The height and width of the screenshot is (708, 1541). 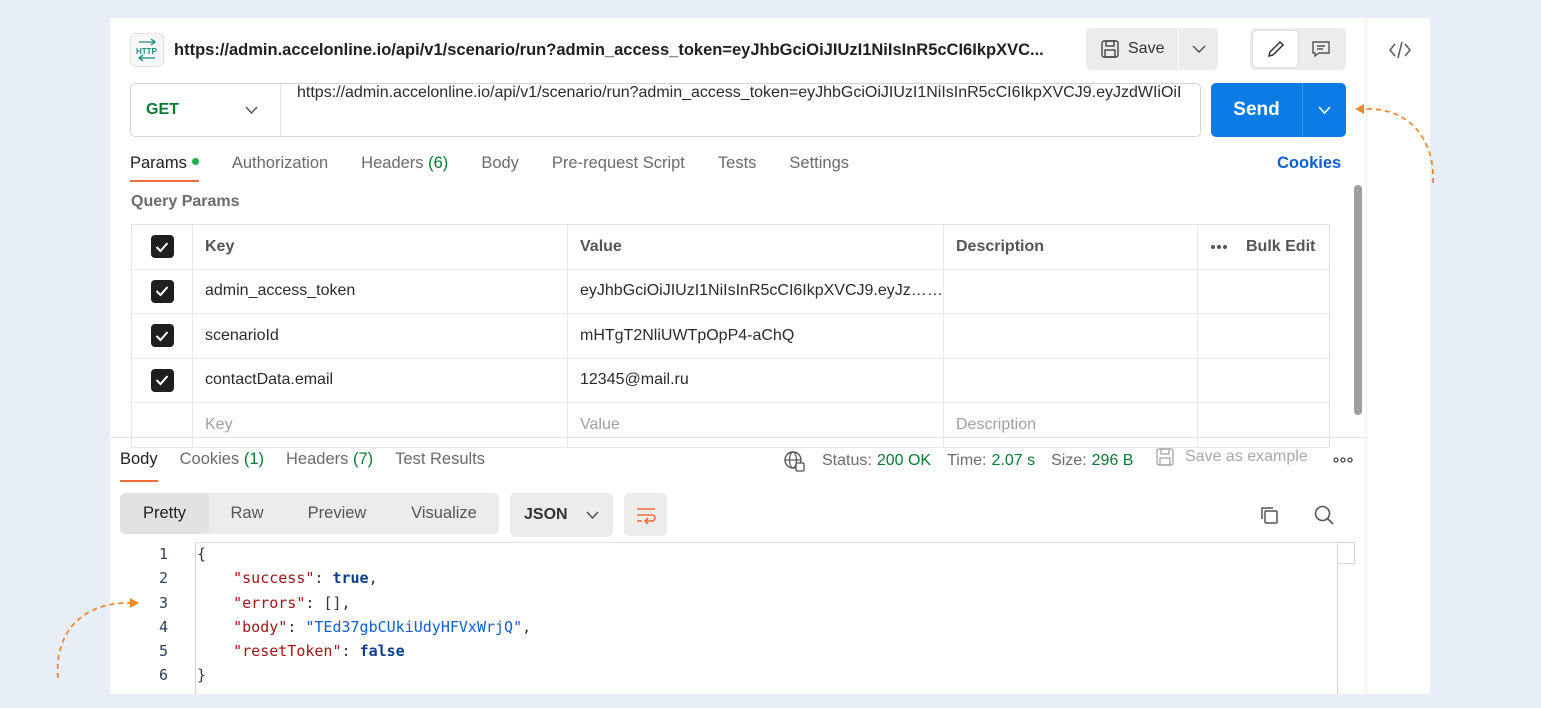 I want to click on code-minimap, so click(x=1346, y=553).